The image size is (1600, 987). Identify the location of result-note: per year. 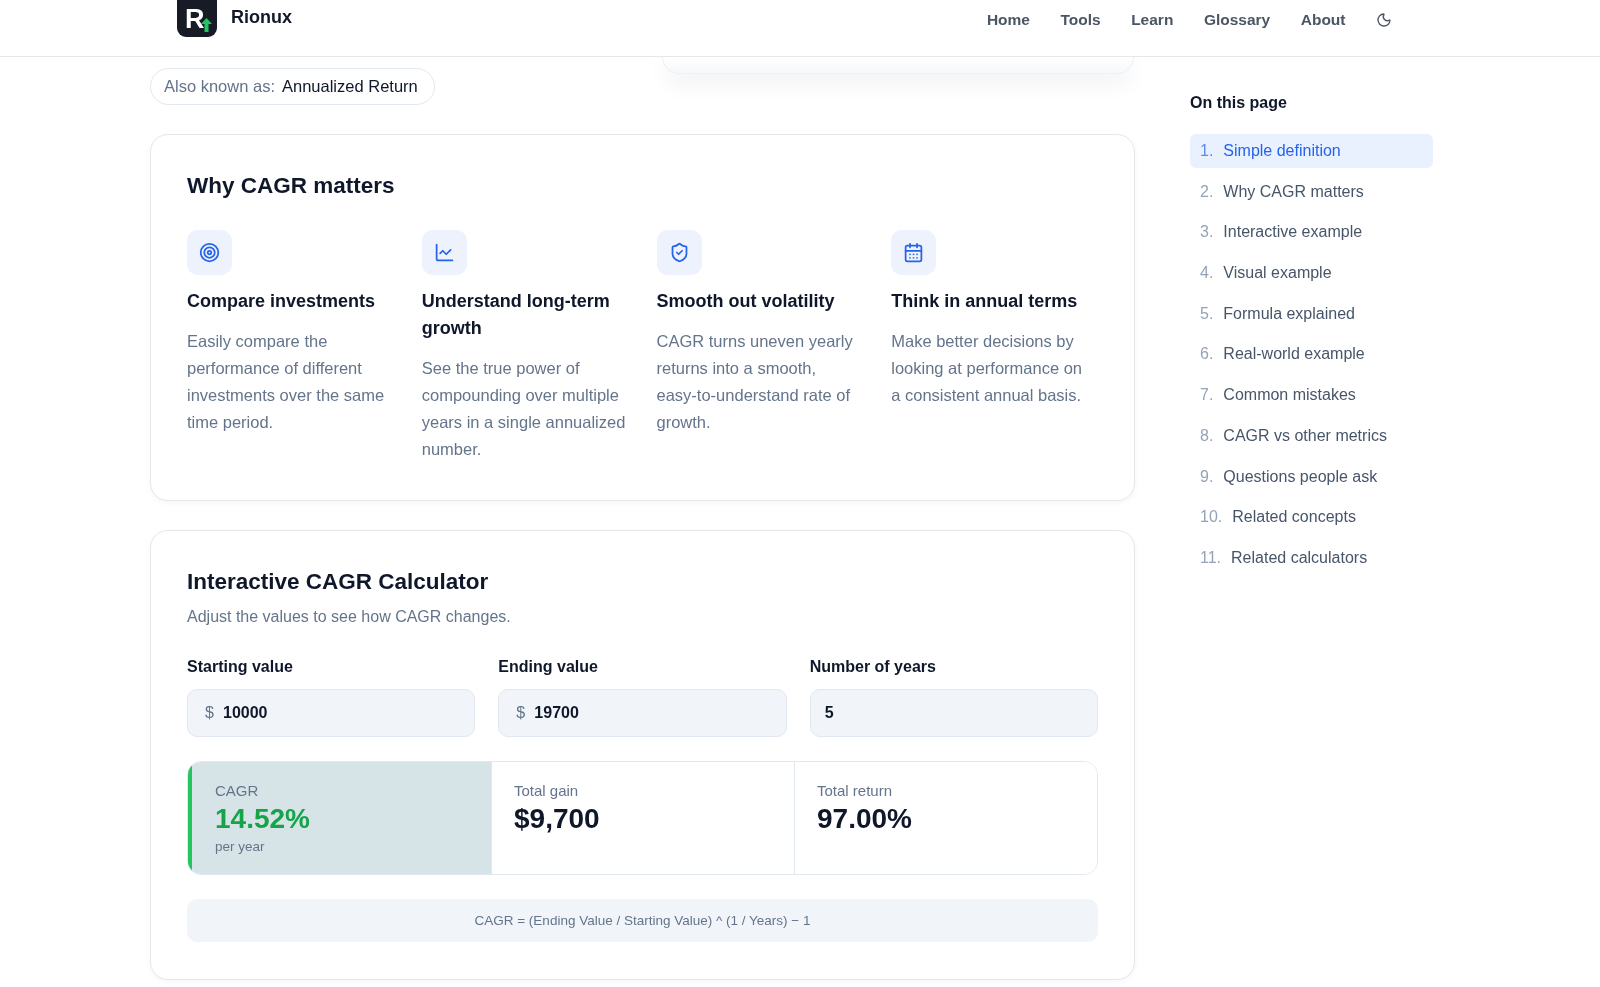
(240, 847).